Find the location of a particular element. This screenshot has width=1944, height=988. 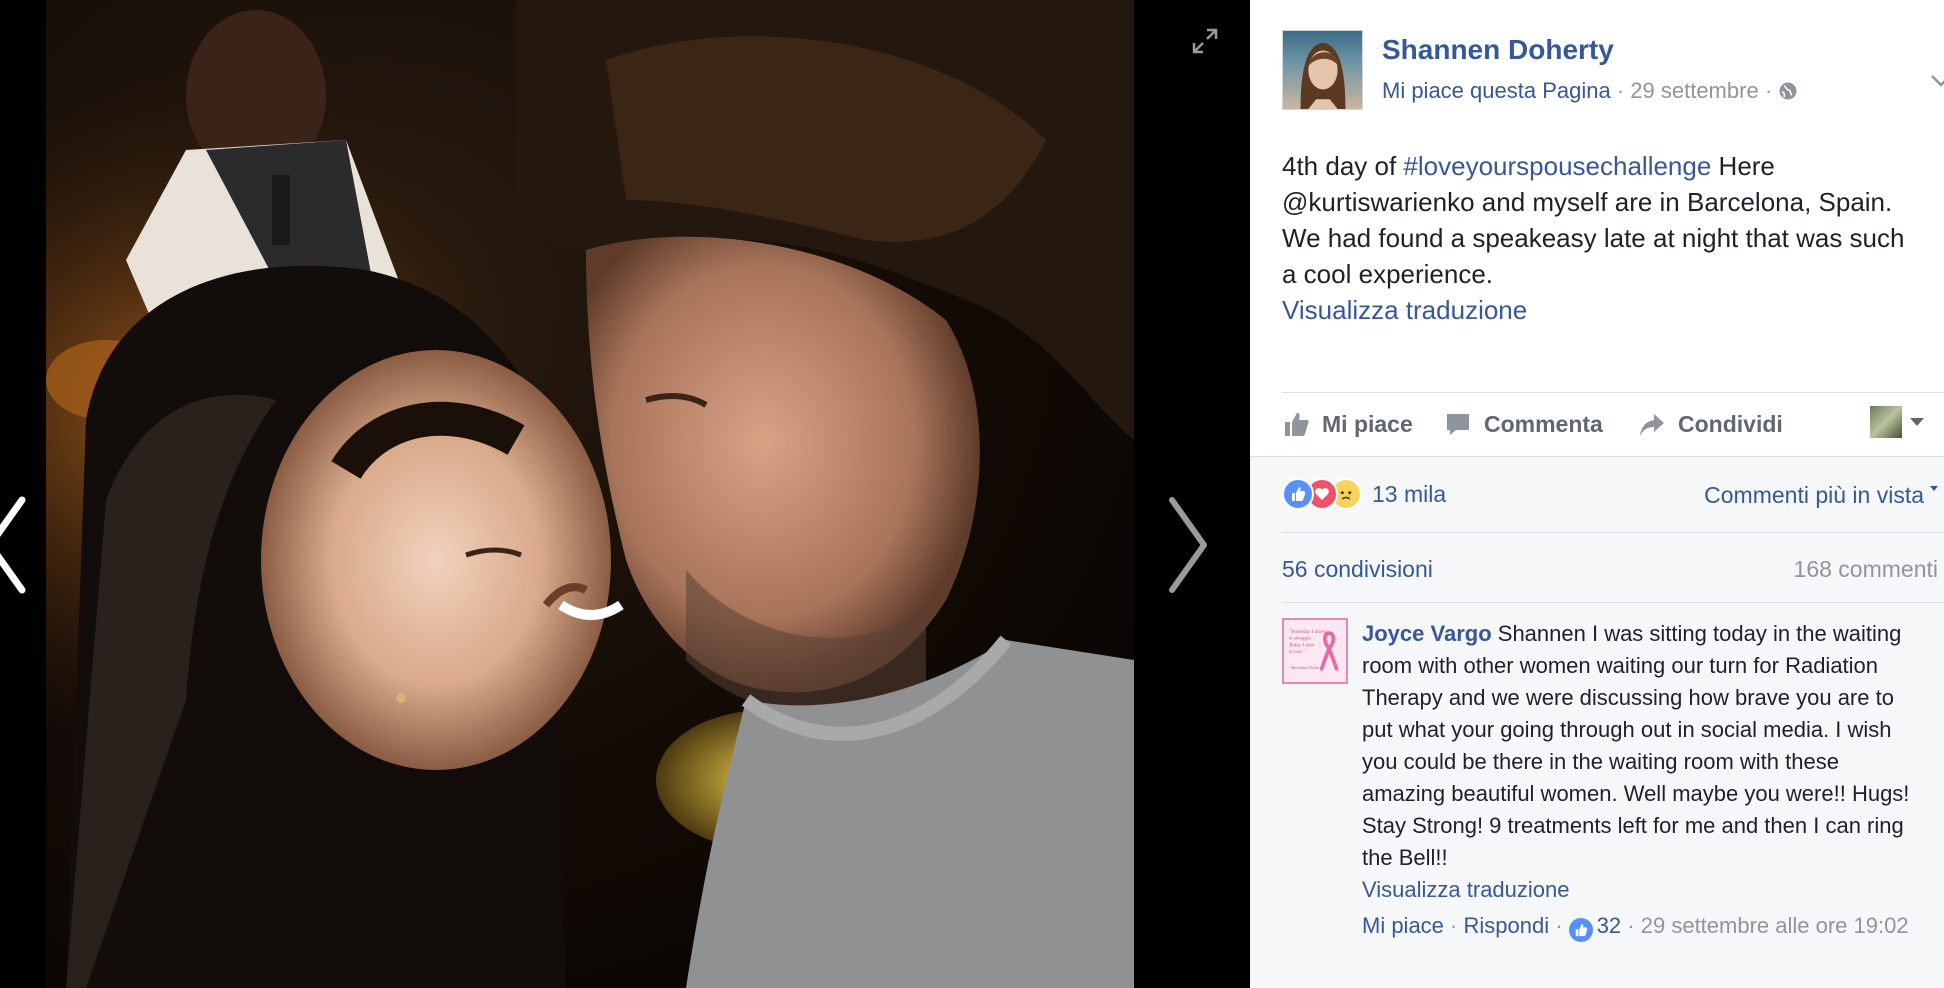

like-label: Mi piace is located at coordinates (1367, 423).